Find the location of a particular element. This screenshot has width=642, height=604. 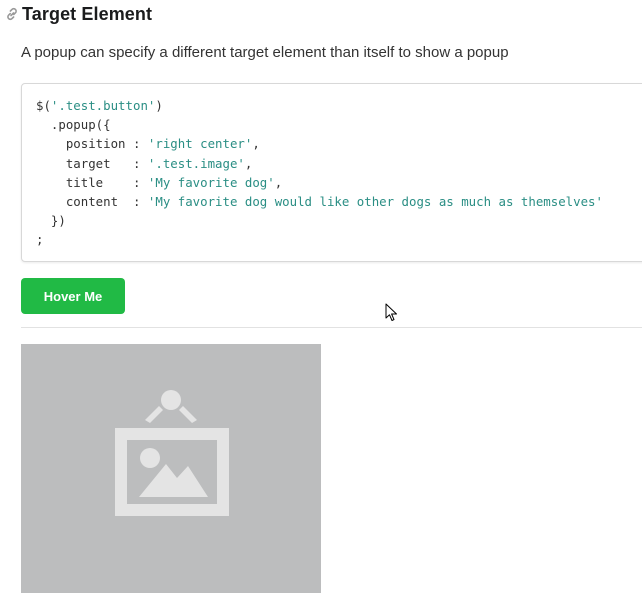

heading-title: Target Element is located at coordinates (87, 13).